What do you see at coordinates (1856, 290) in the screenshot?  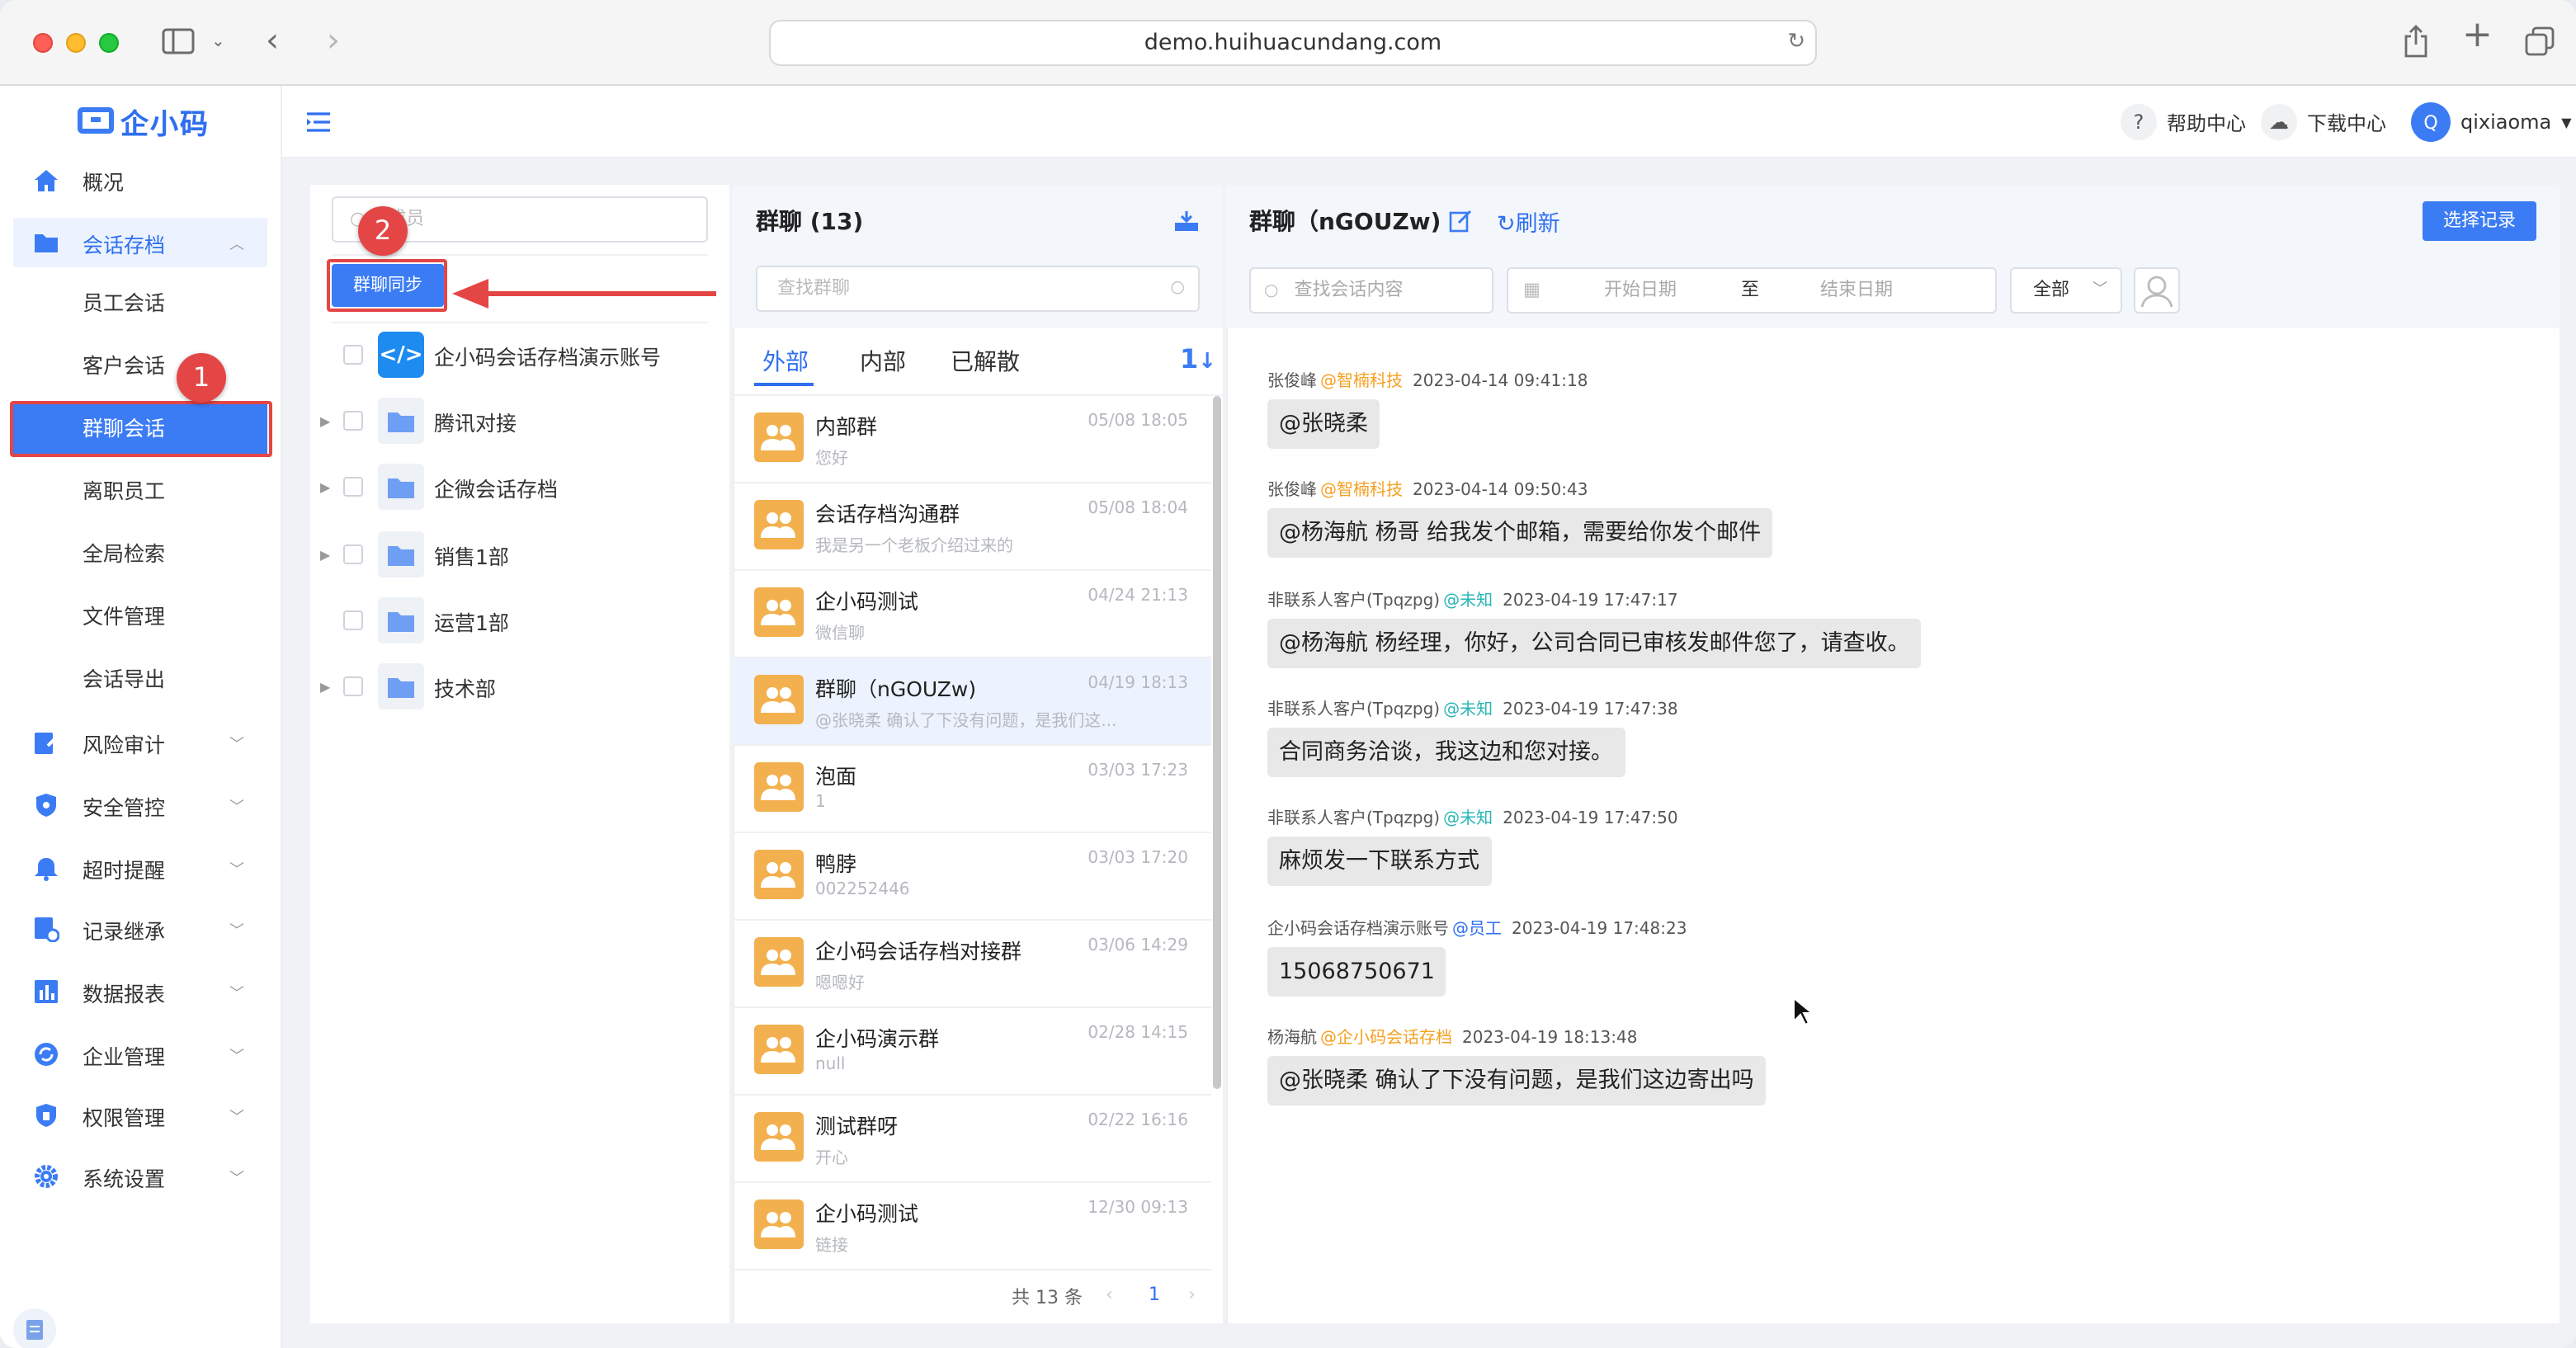 I see `end-date-input: 结束日期` at bounding box center [1856, 290].